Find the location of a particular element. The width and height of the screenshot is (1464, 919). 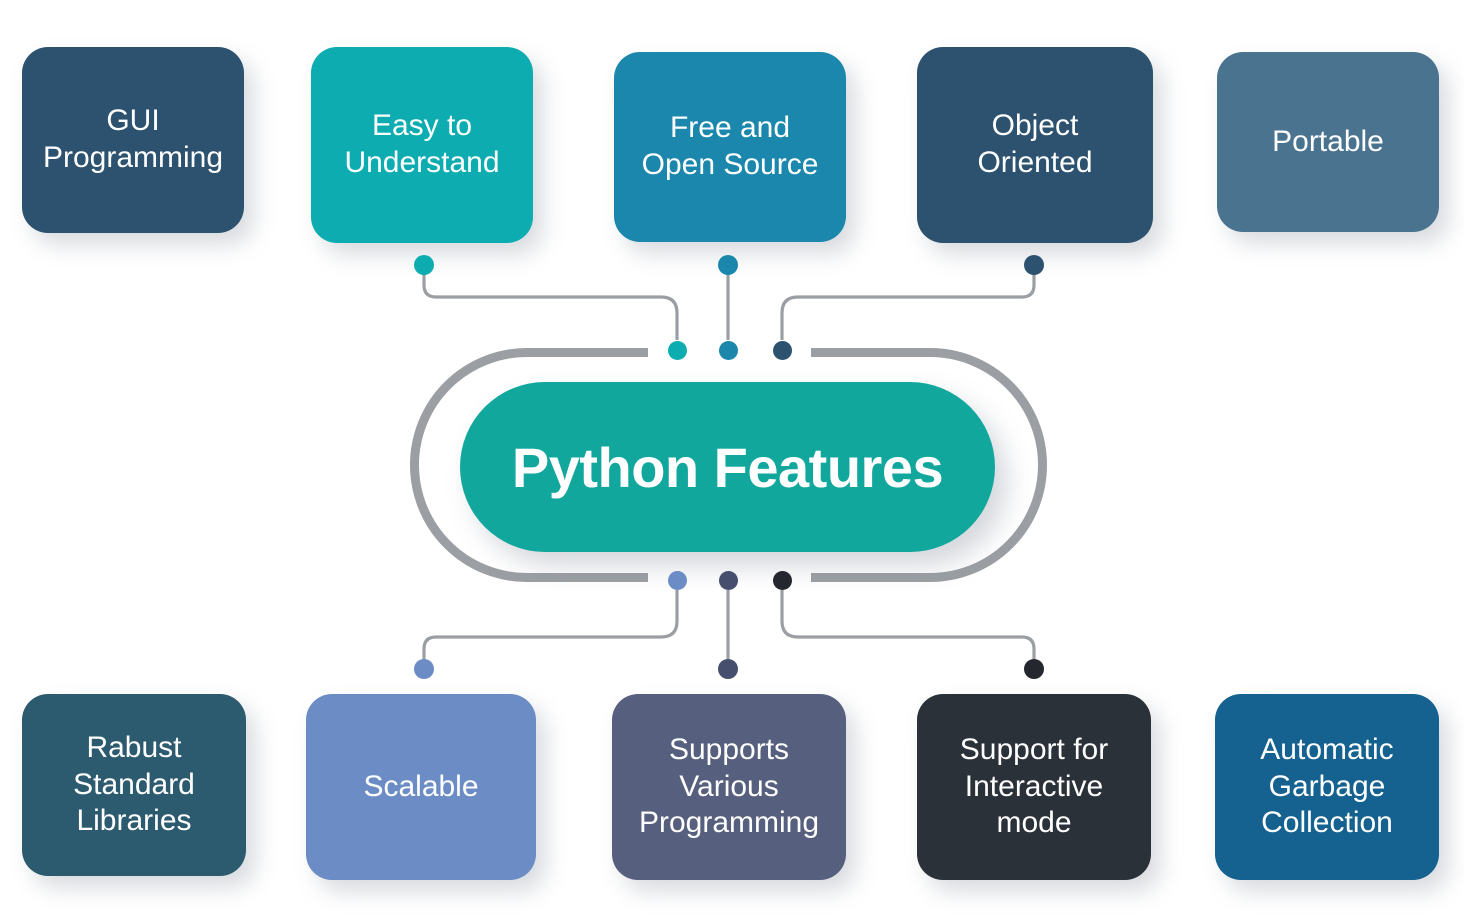

feature-card-portable: Portable is located at coordinates (1328, 142).